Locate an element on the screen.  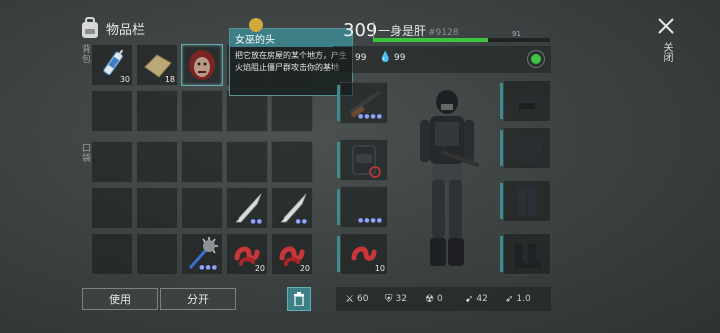
equip-slot-secondary: ●●●● is located at coordinates (362, 207).